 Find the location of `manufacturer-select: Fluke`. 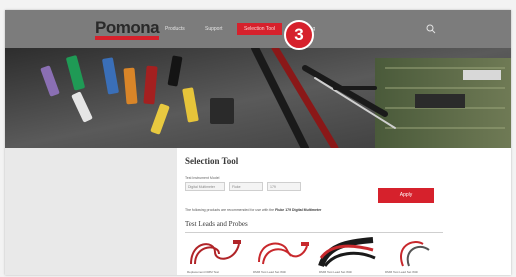

manufacturer-select: Fluke is located at coordinates (246, 186).